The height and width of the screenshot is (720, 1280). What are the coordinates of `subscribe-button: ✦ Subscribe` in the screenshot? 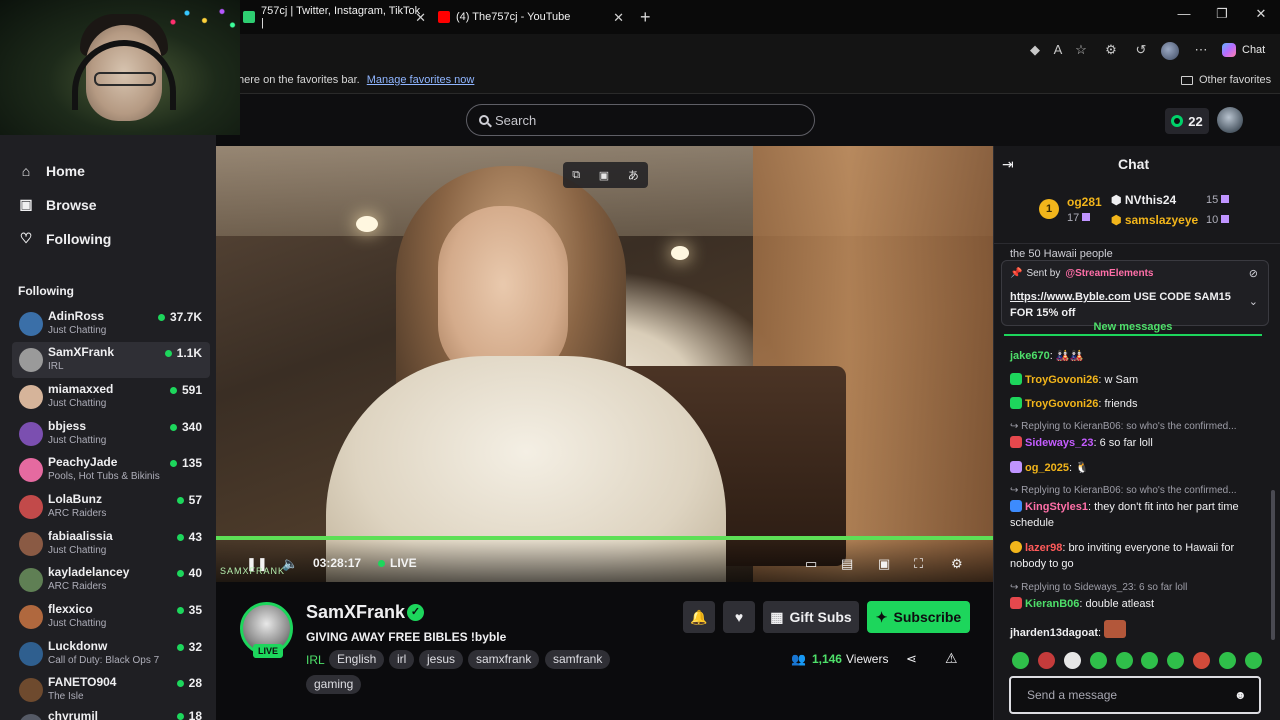 It's located at (918, 617).